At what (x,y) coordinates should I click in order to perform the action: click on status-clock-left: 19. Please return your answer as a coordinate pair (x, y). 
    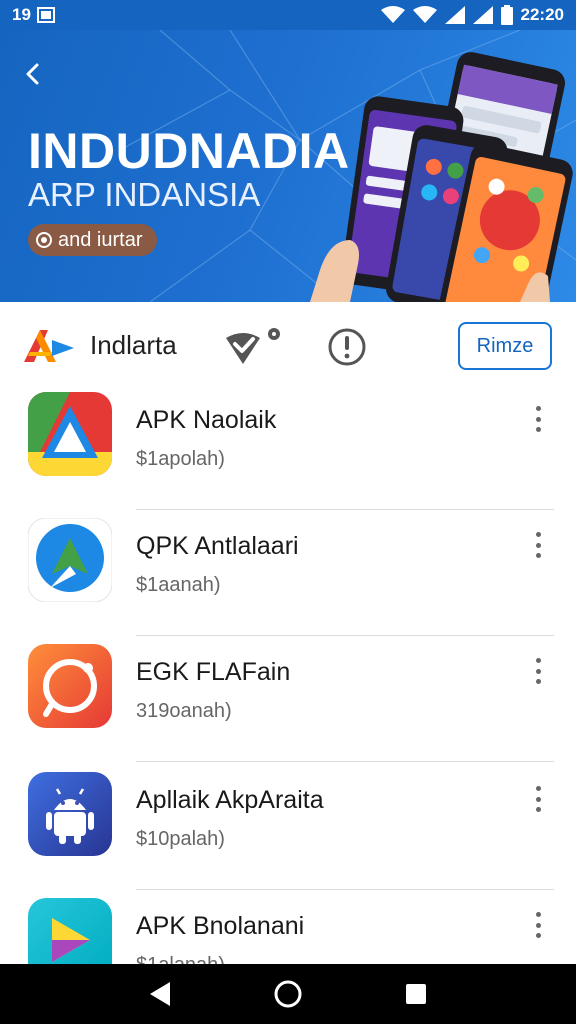
    Looking at the image, I should click on (21, 14).